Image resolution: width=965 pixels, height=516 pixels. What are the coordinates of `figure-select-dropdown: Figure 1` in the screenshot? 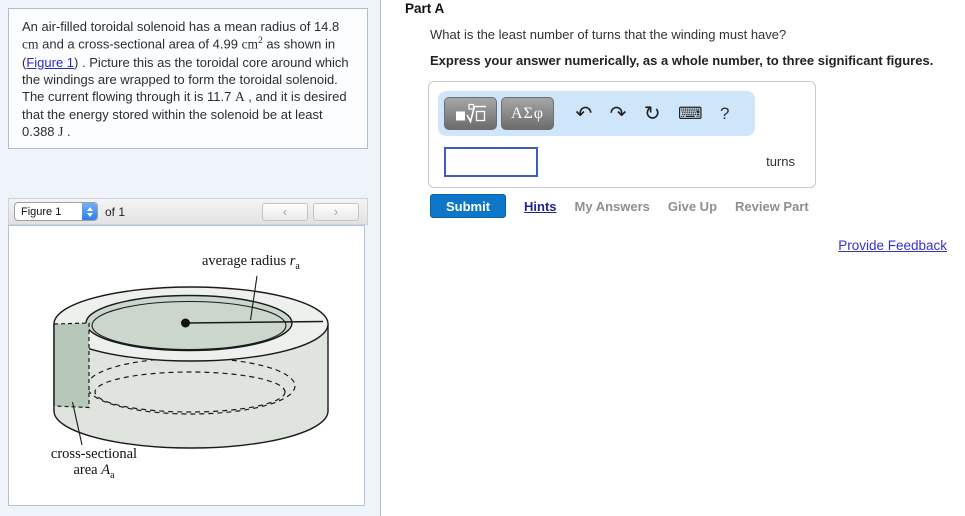 It's located at (56, 211).